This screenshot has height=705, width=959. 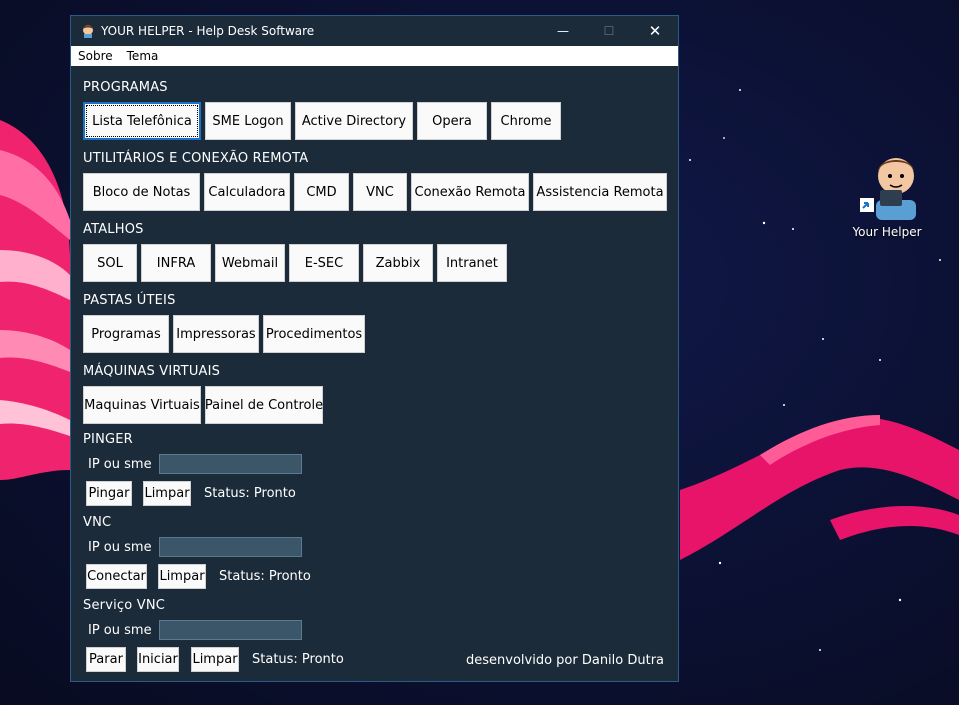 What do you see at coordinates (472, 263) in the screenshot?
I see `intranet-button: Intranet` at bounding box center [472, 263].